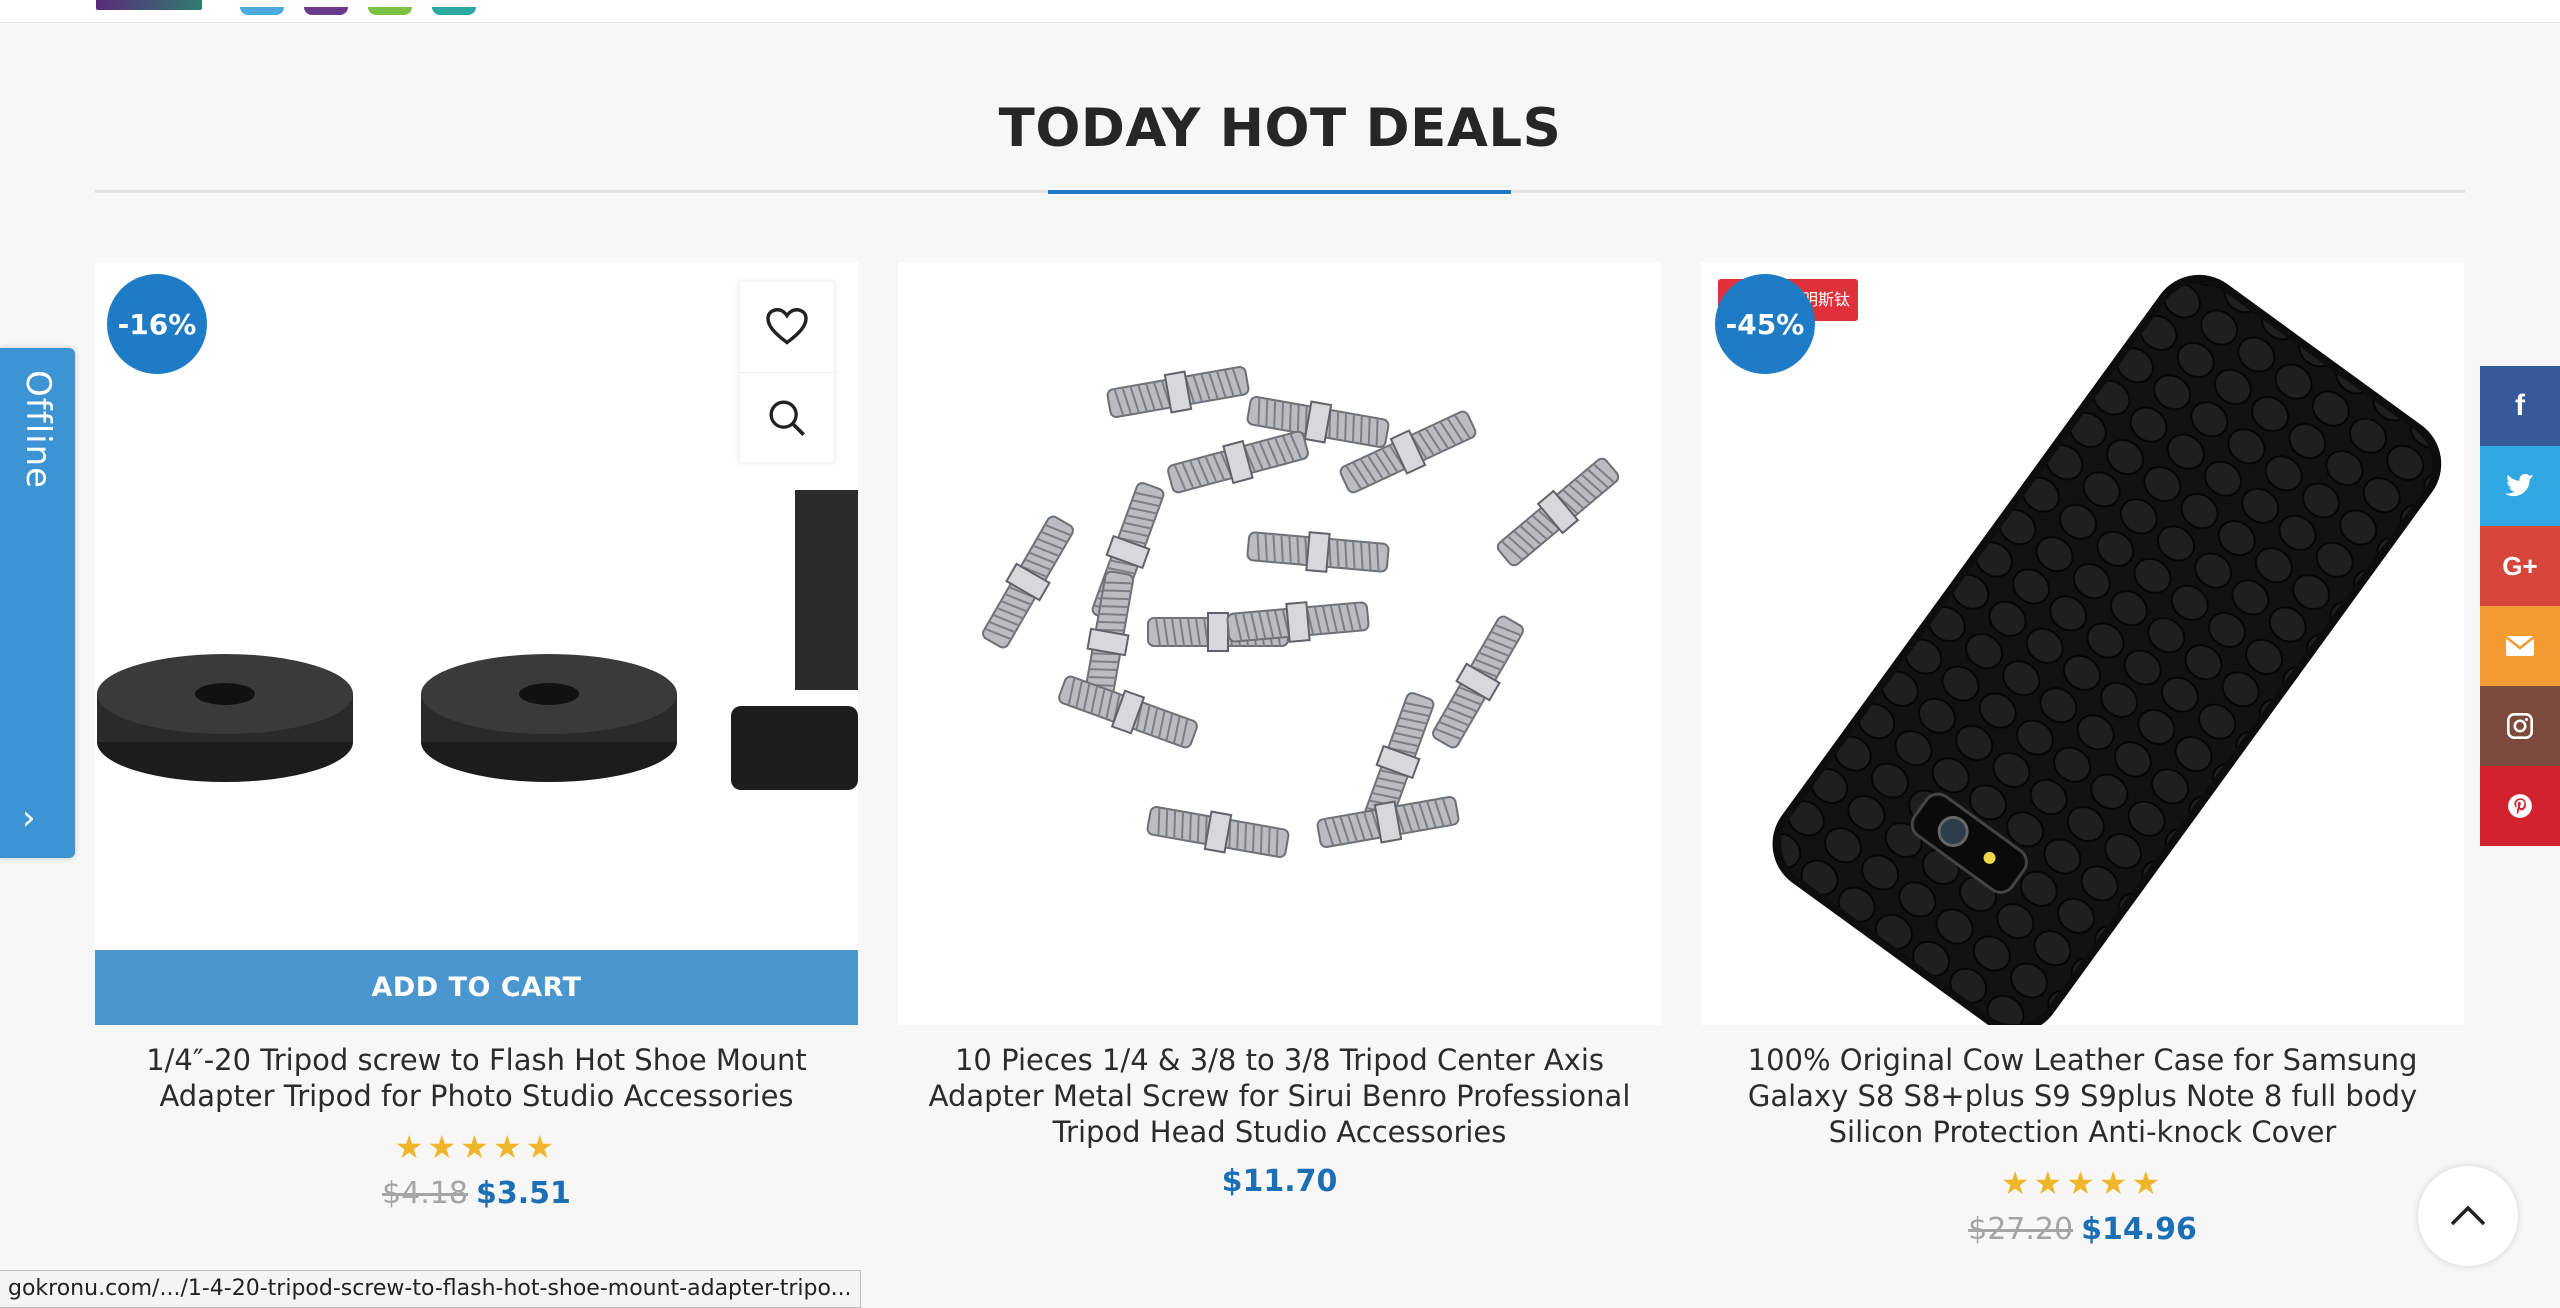  I want to click on wishlist-button, so click(787, 327).